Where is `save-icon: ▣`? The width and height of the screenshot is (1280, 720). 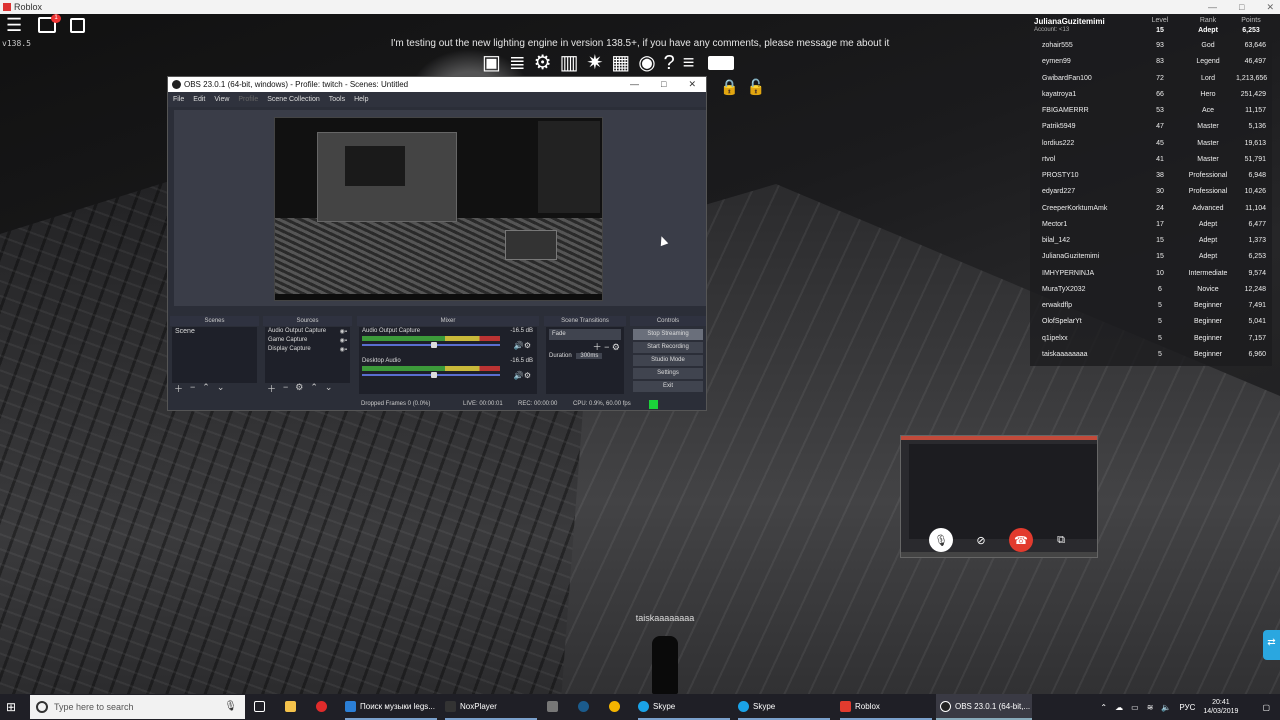 save-icon: ▣ is located at coordinates (491, 63).